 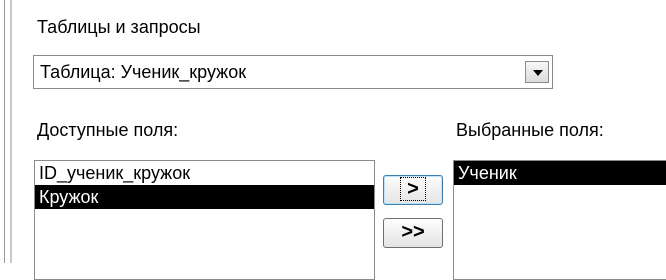 I want to click on selected-fields-list: Ученик, so click(x=559, y=220).